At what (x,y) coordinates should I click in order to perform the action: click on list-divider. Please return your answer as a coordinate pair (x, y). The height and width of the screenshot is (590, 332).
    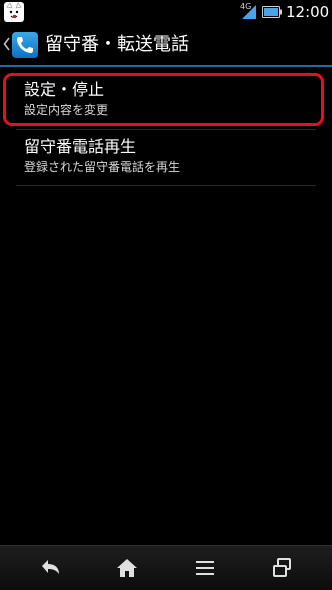
    Looking at the image, I should click on (166, 185).